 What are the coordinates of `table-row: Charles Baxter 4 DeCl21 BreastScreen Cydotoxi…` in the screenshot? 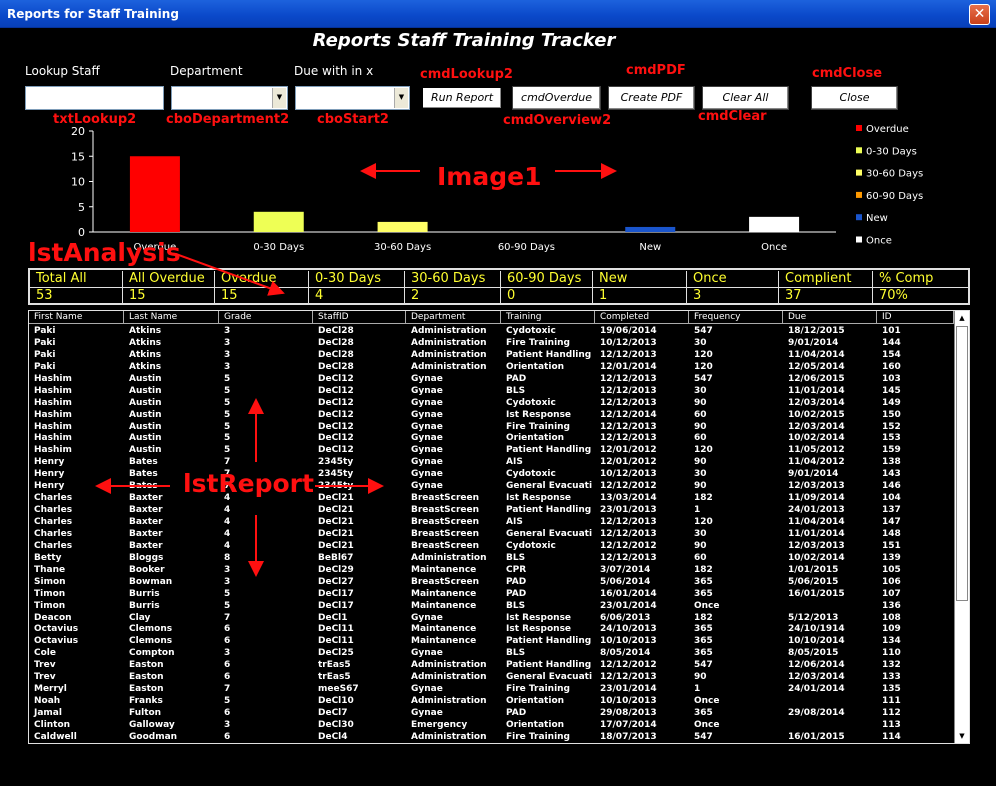 It's located at (491, 546).